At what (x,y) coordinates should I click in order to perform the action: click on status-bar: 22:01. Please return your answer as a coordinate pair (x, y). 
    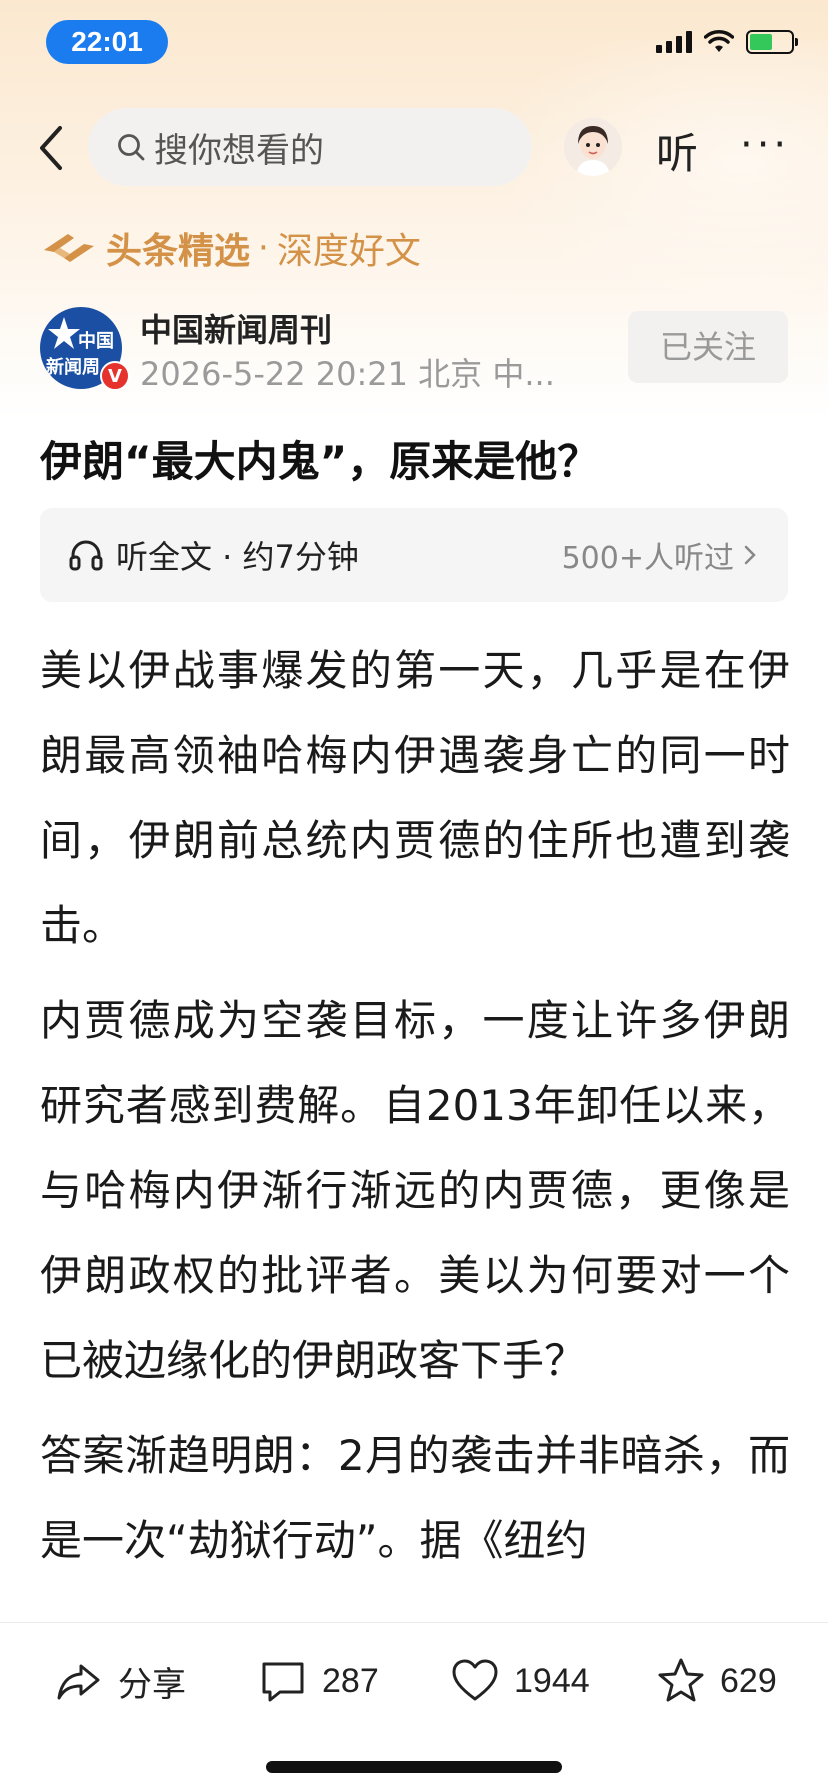
    Looking at the image, I should click on (414, 45).